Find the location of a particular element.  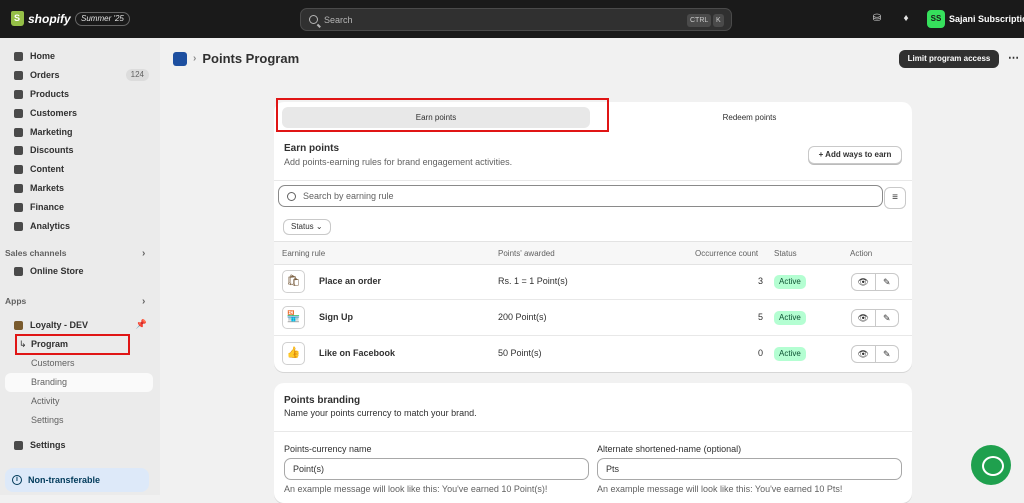

chat-support-icon is located at coordinates (991, 465).